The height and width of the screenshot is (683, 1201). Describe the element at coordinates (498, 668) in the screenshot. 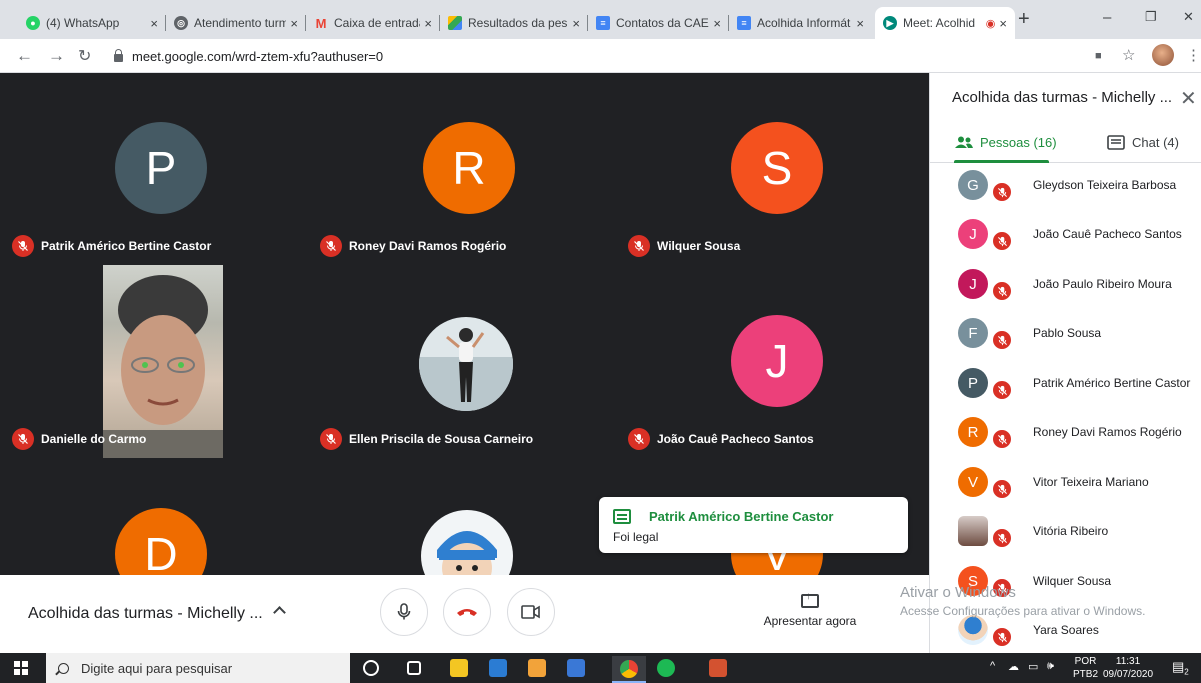

I see `mail-icon` at that location.